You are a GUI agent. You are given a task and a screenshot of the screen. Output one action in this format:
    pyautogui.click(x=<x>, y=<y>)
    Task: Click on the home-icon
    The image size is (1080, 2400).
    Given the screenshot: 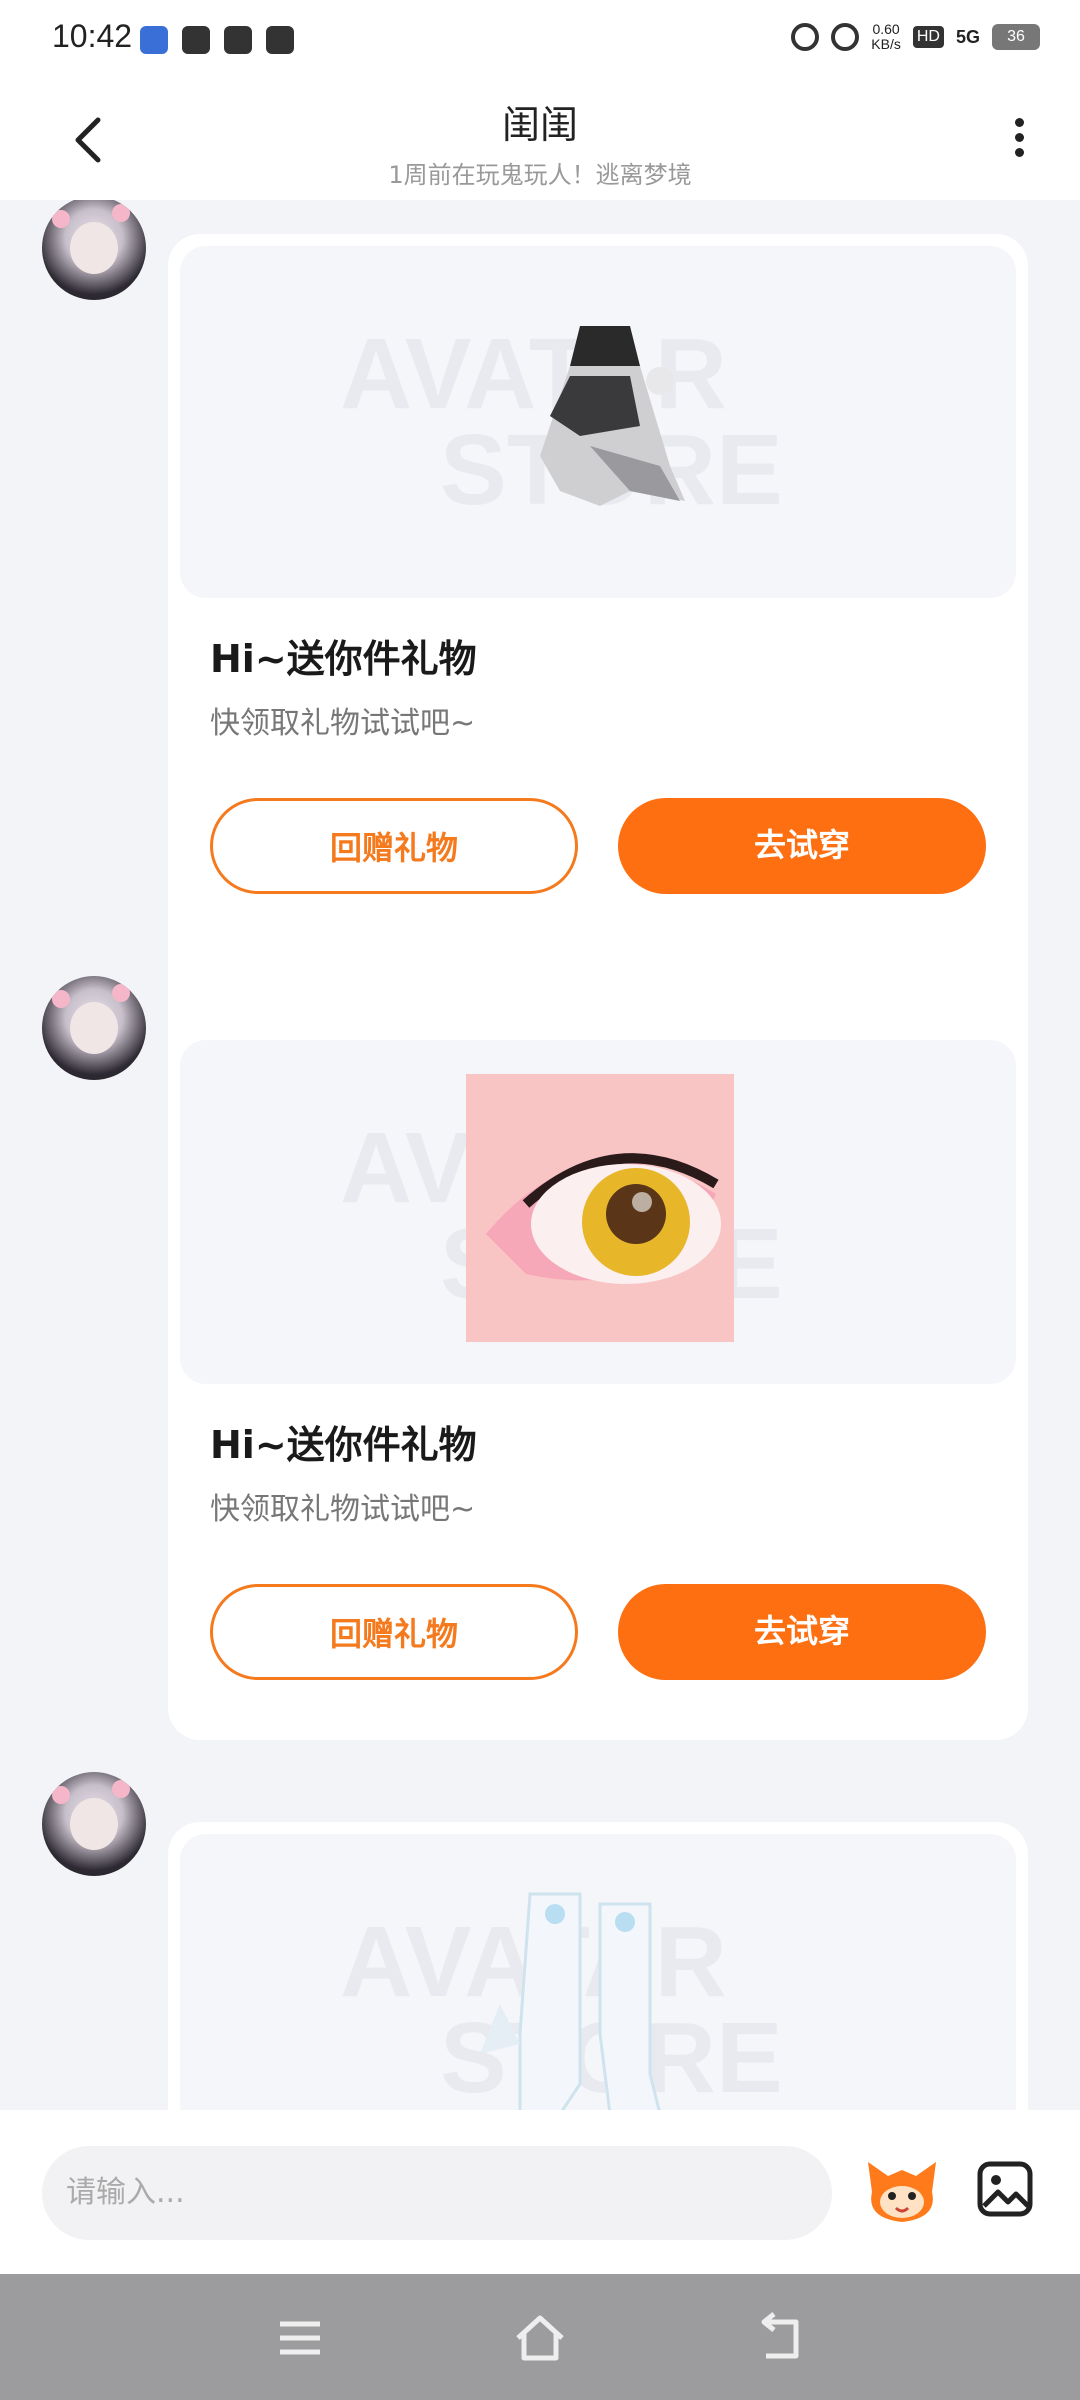 What is the action you would take?
    pyautogui.click(x=540, y=2338)
    